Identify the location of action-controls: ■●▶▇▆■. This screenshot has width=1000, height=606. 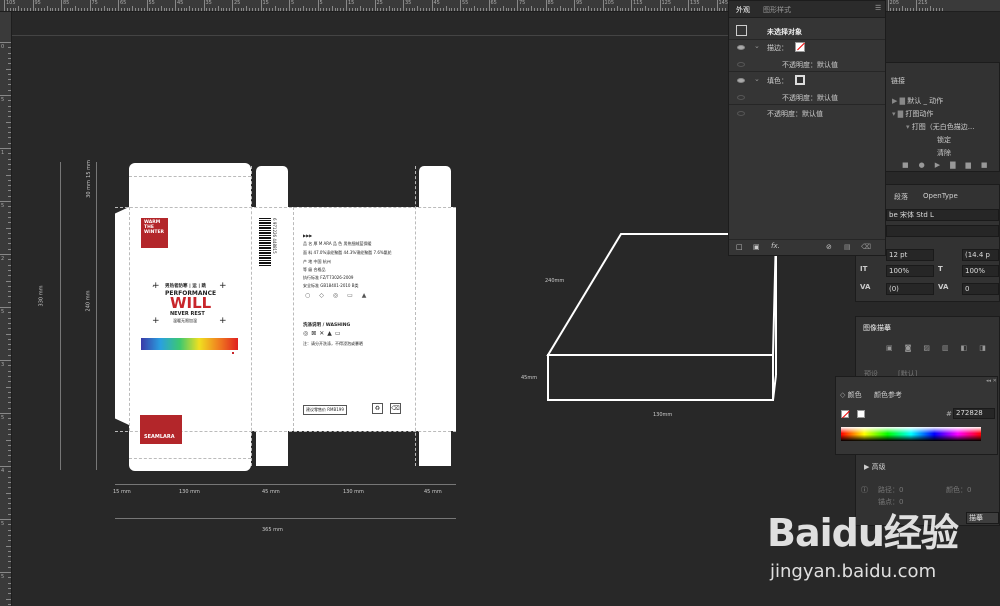
(950, 165).